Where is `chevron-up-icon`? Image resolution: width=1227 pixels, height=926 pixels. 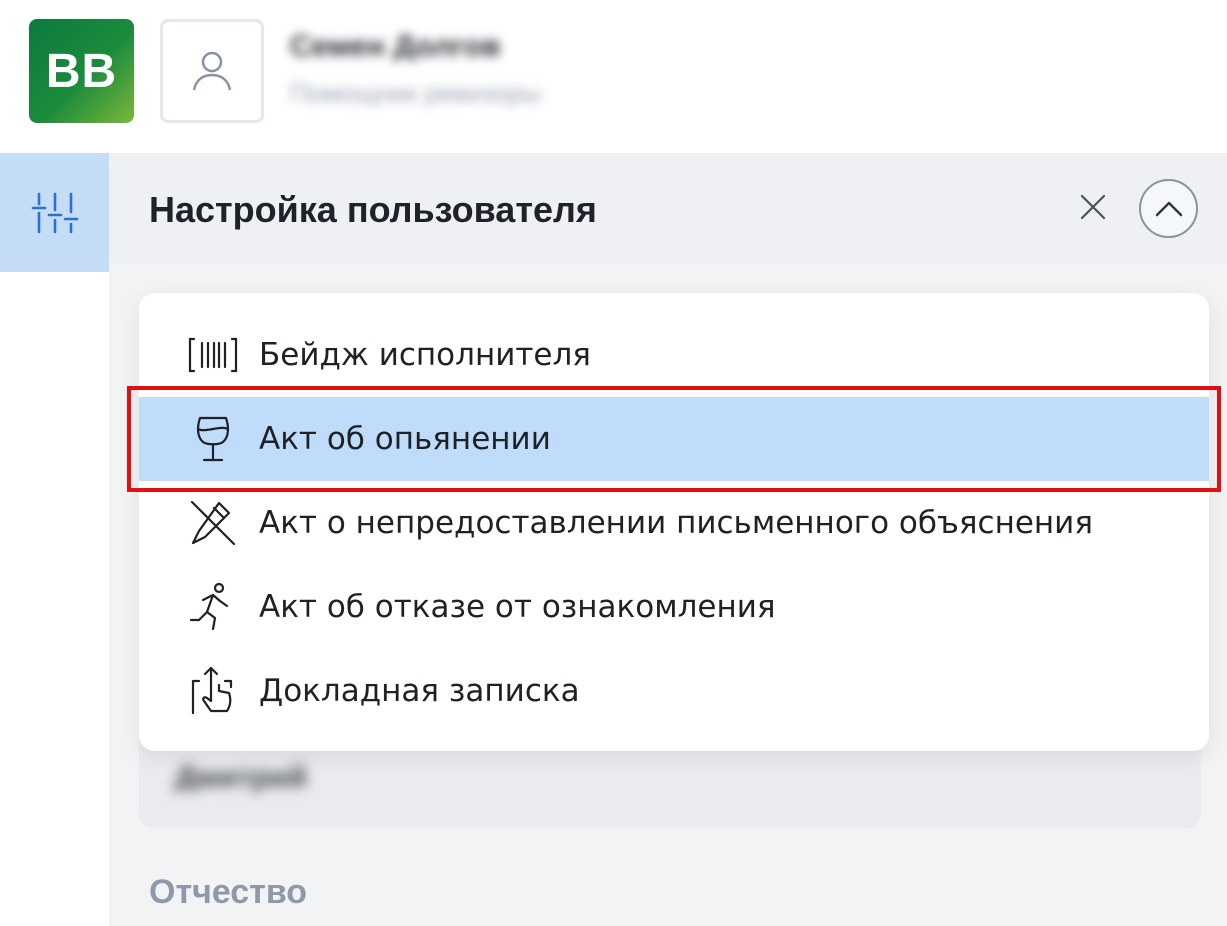 chevron-up-icon is located at coordinates (1168, 208).